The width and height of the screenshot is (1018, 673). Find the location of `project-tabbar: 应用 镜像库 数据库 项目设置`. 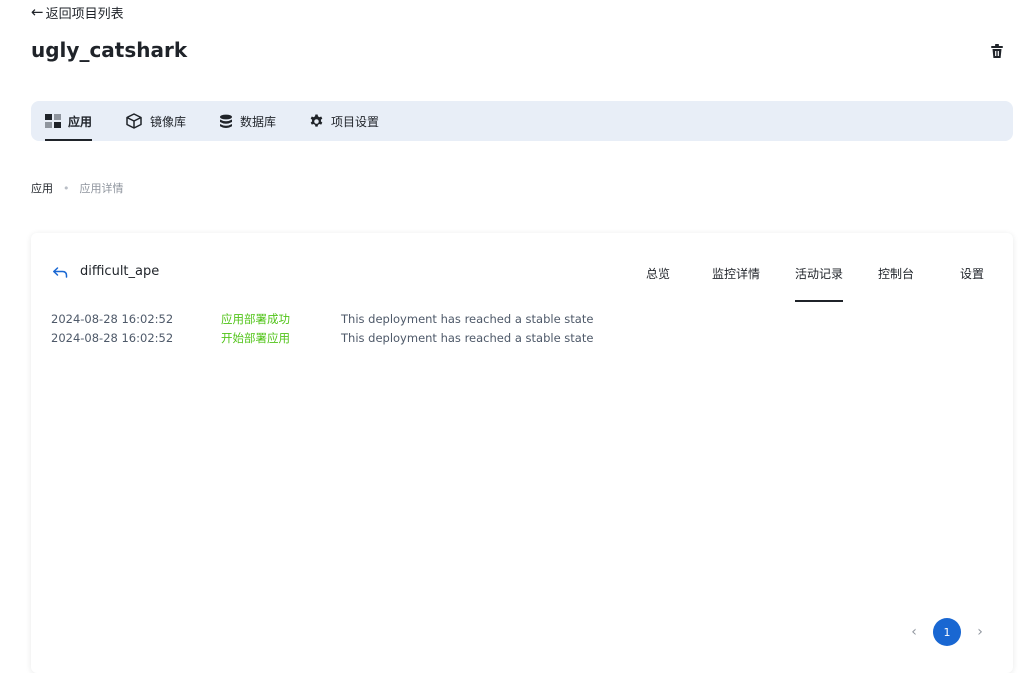

project-tabbar: 应用 镜像库 数据库 项目设置 is located at coordinates (522, 121).